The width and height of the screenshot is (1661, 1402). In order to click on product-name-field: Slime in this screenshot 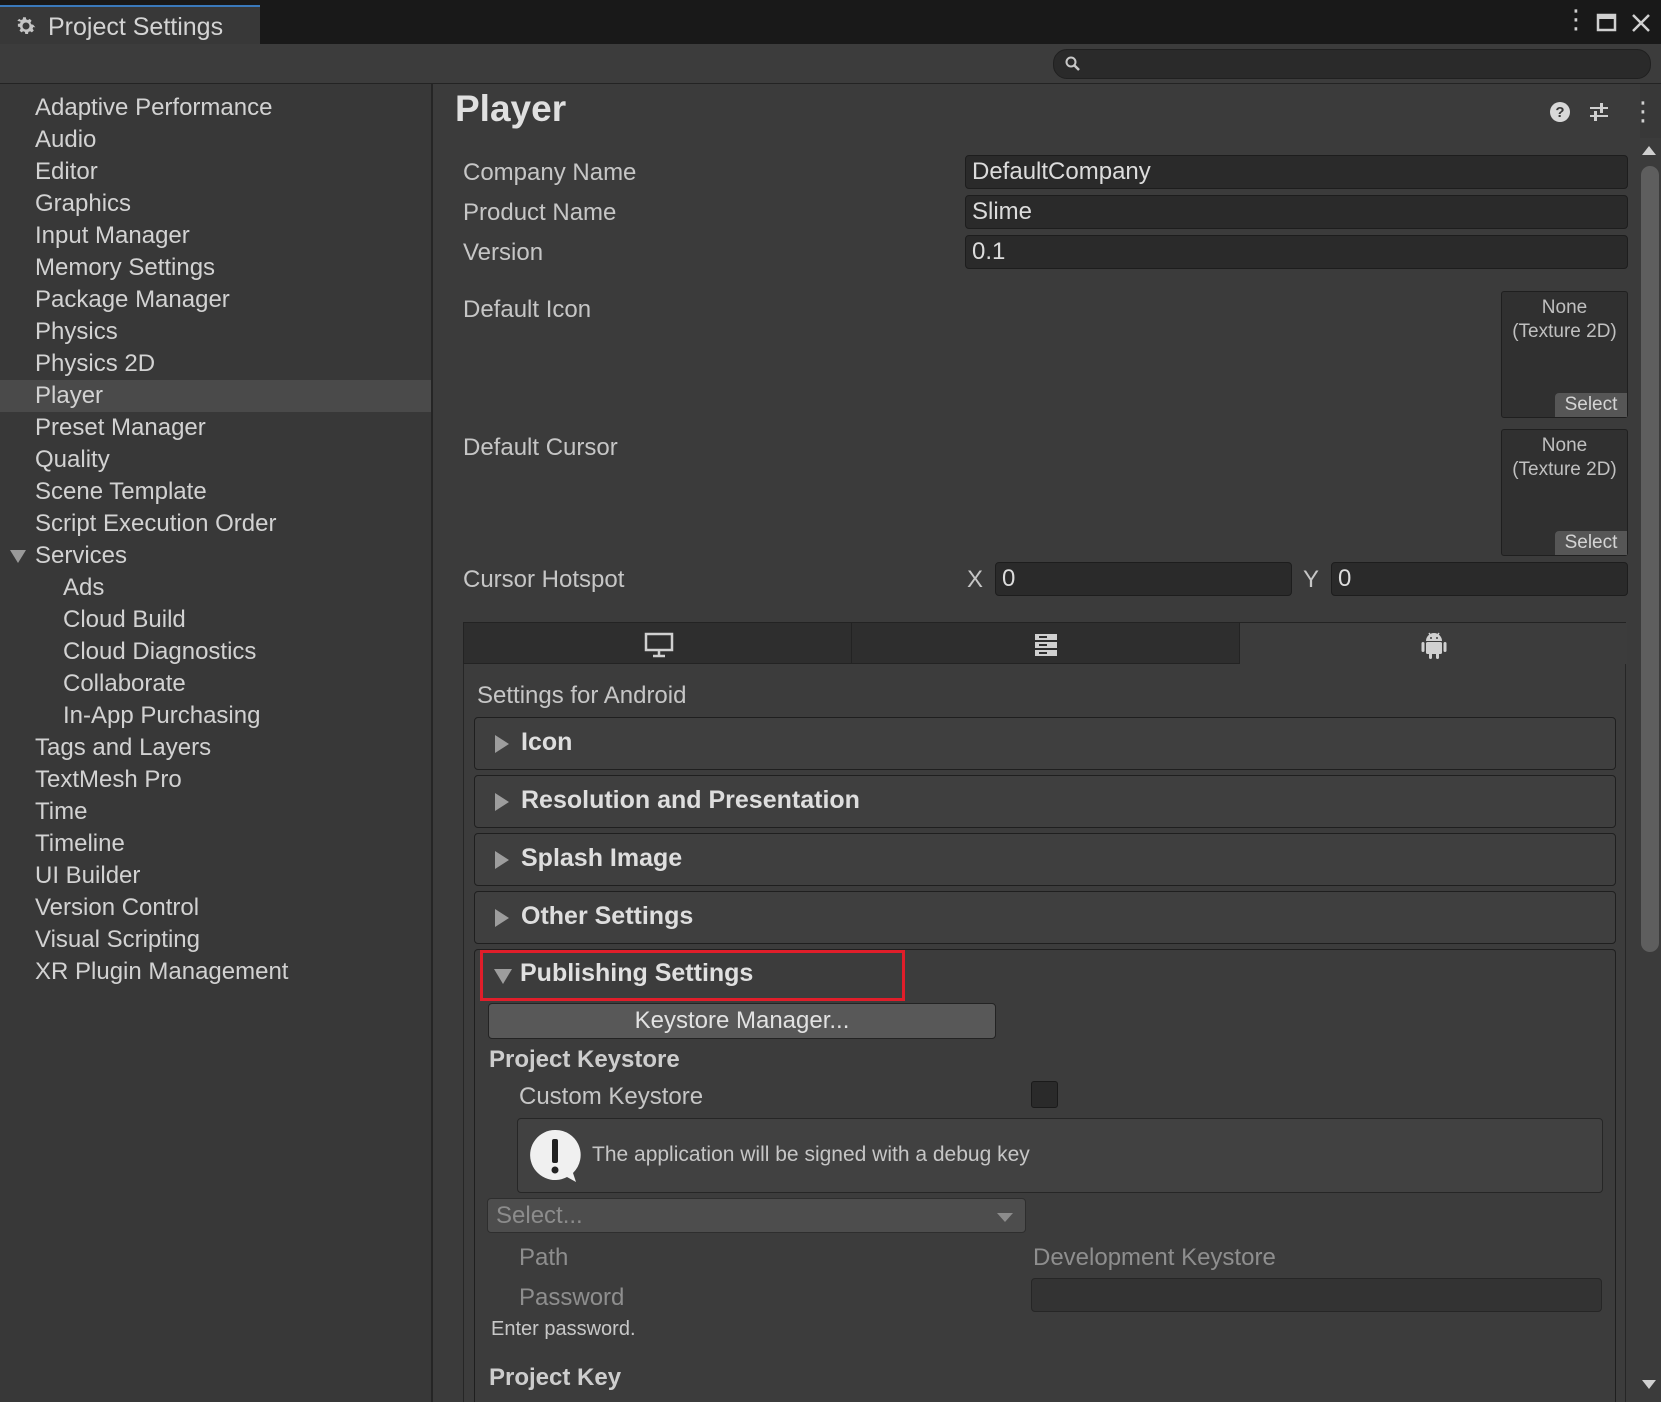, I will do `click(1296, 212)`.